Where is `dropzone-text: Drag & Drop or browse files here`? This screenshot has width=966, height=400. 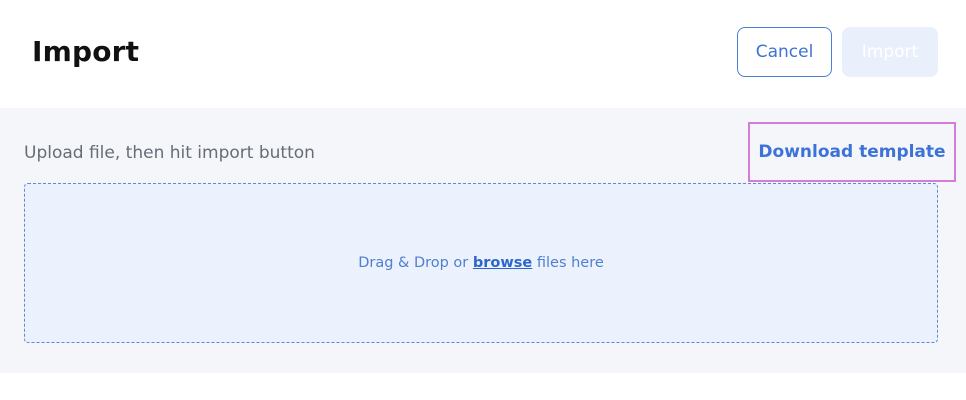 dropzone-text: Drag & Drop or browse files here is located at coordinates (481, 263).